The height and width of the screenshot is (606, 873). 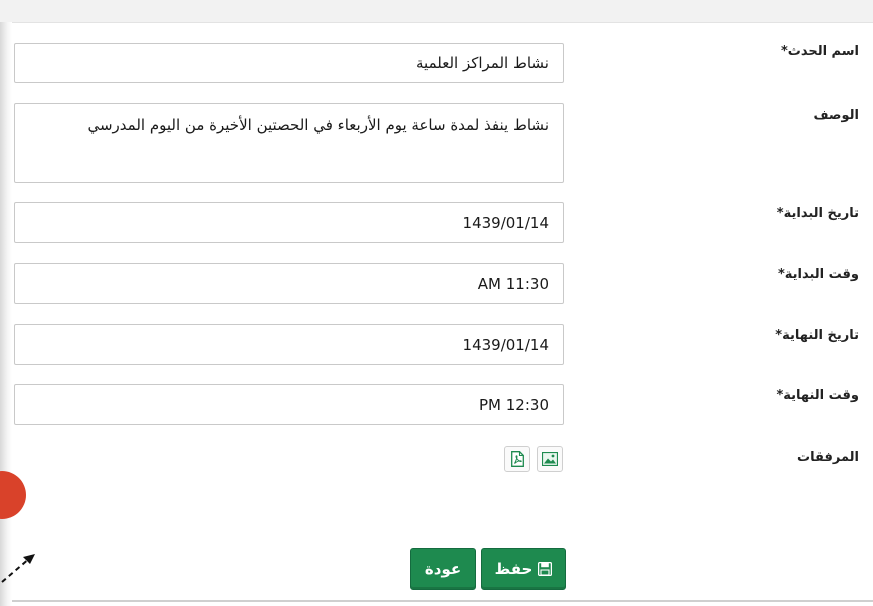 I want to click on form-bottom-border, so click(x=442, y=601).